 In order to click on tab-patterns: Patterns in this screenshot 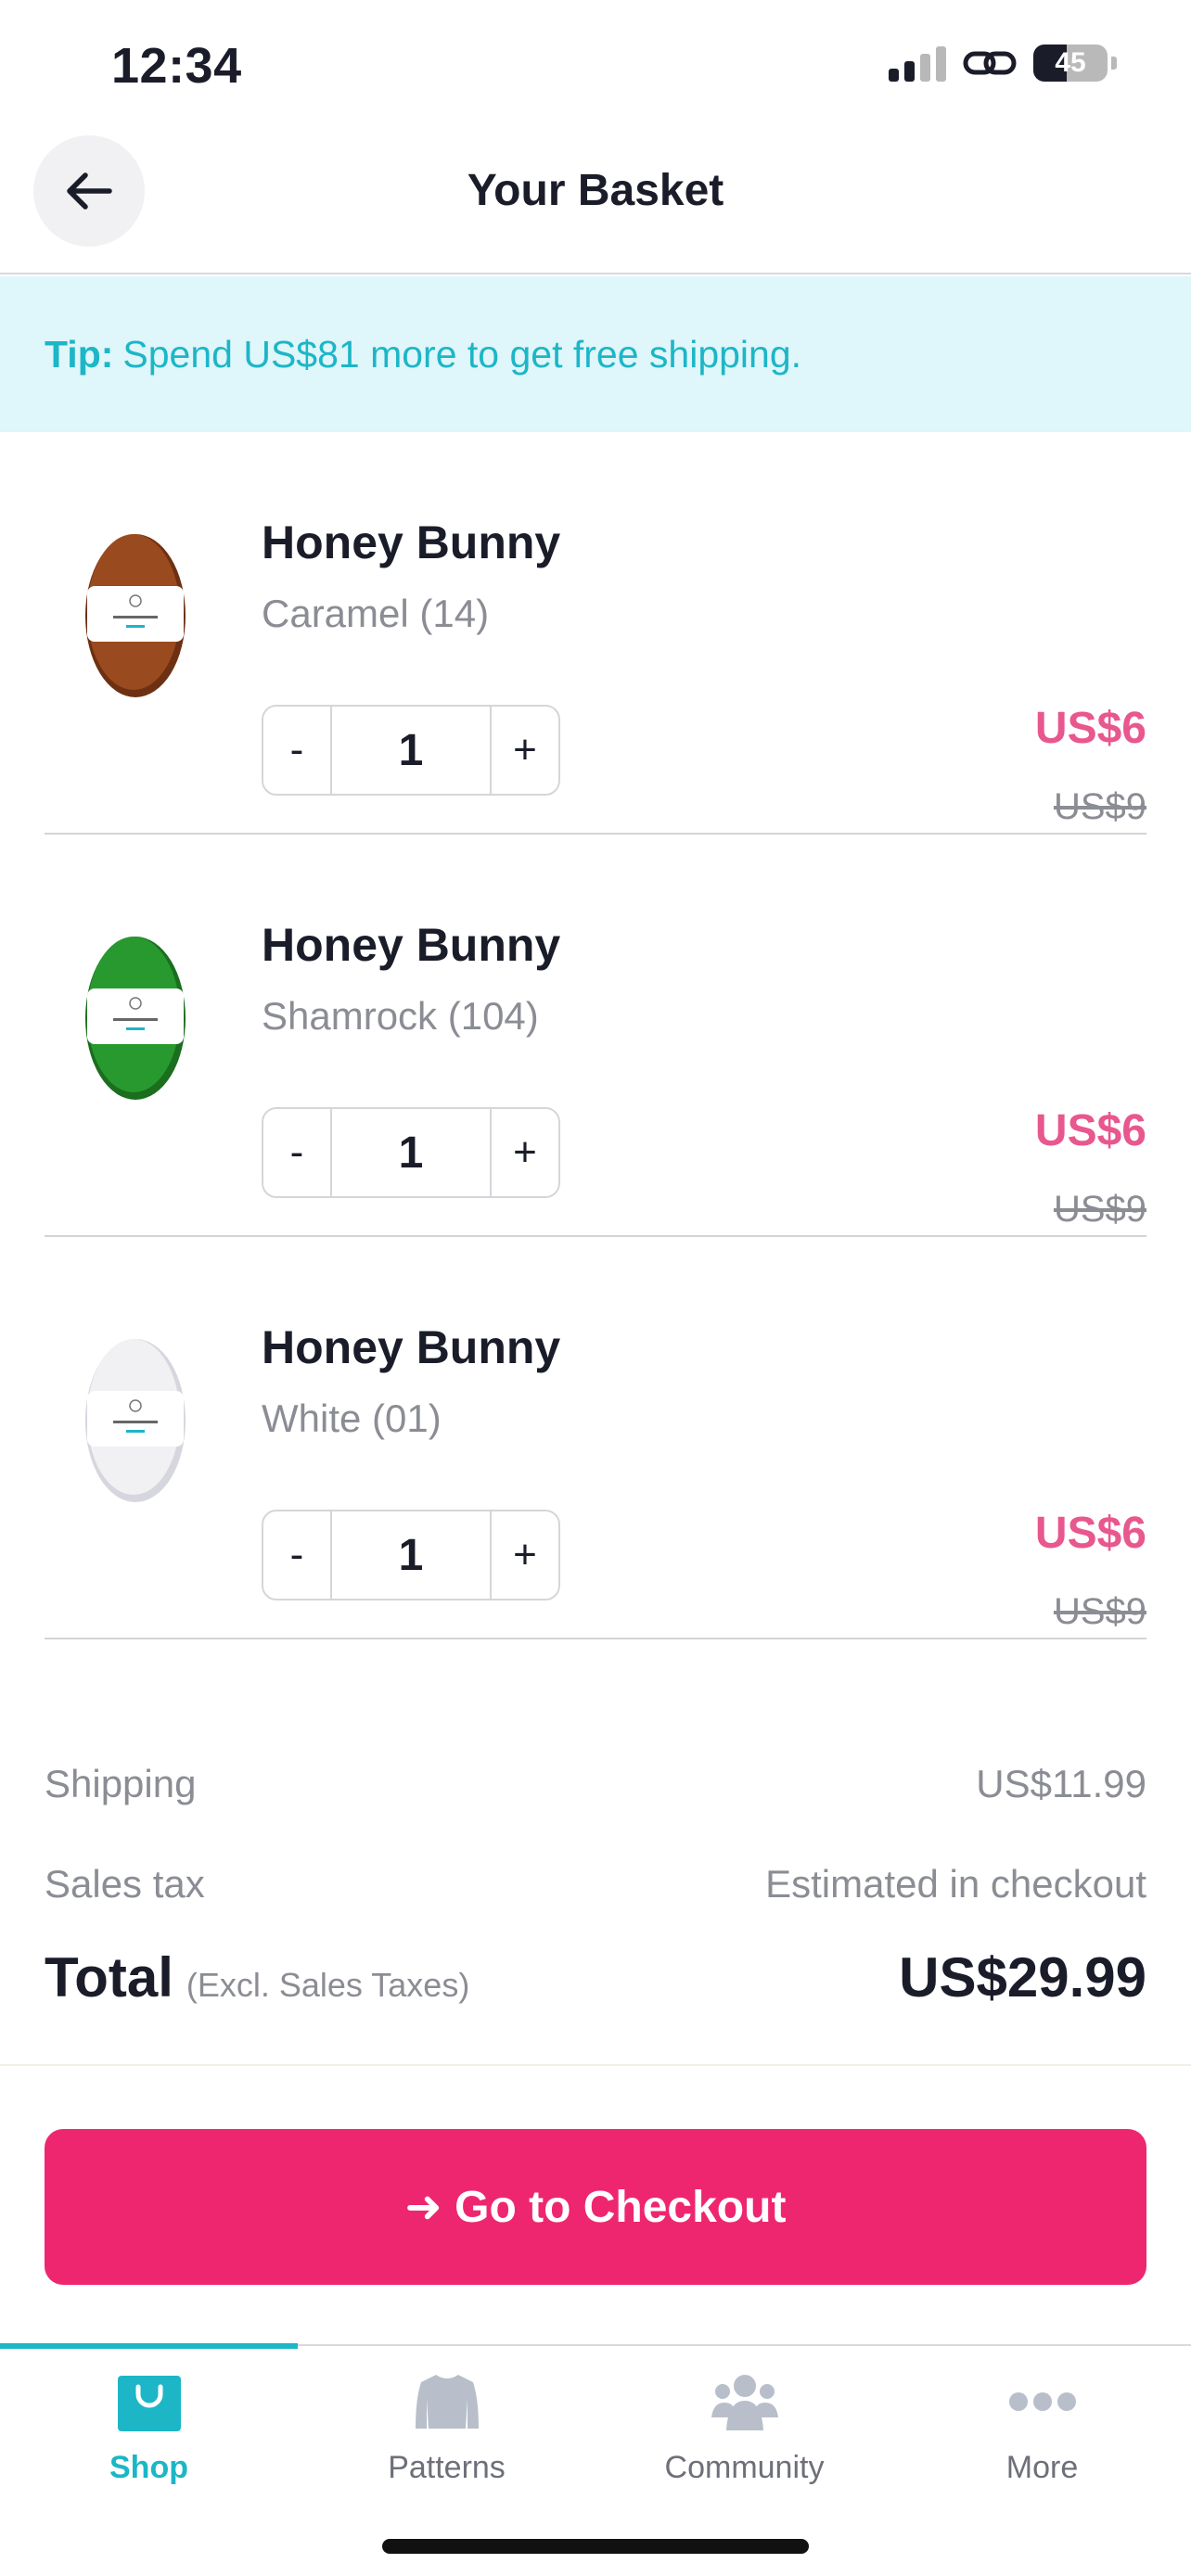, I will do `click(447, 2420)`.